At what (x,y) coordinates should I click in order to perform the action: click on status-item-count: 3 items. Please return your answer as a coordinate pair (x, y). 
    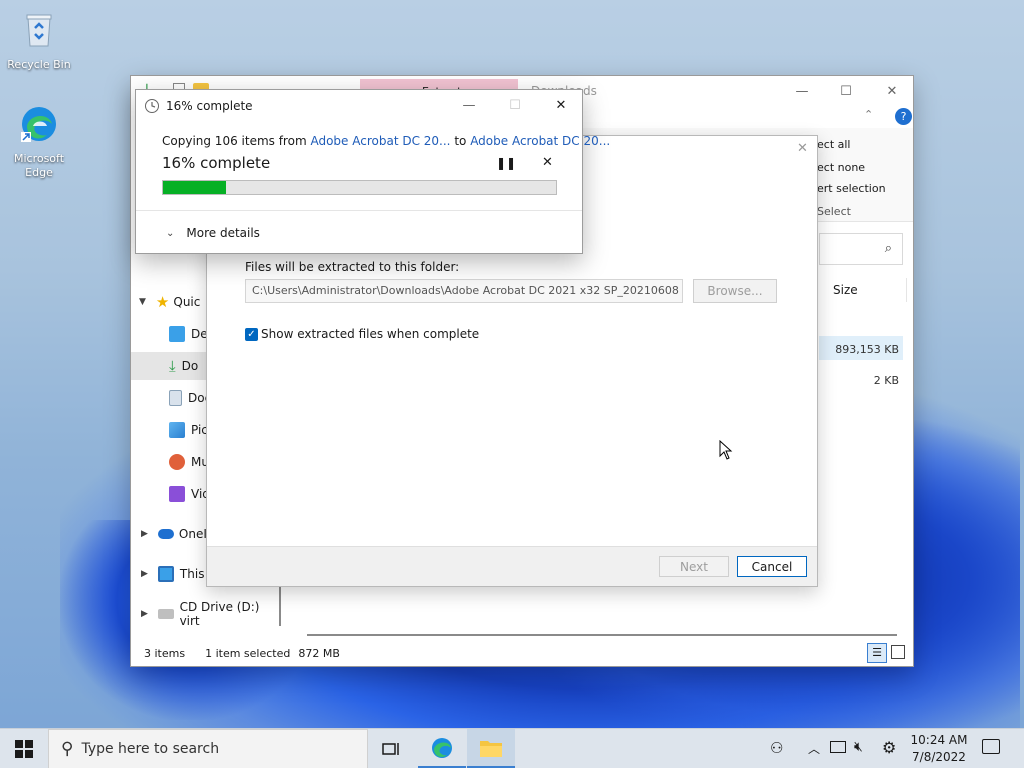
    Looking at the image, I should click on (165, 653).